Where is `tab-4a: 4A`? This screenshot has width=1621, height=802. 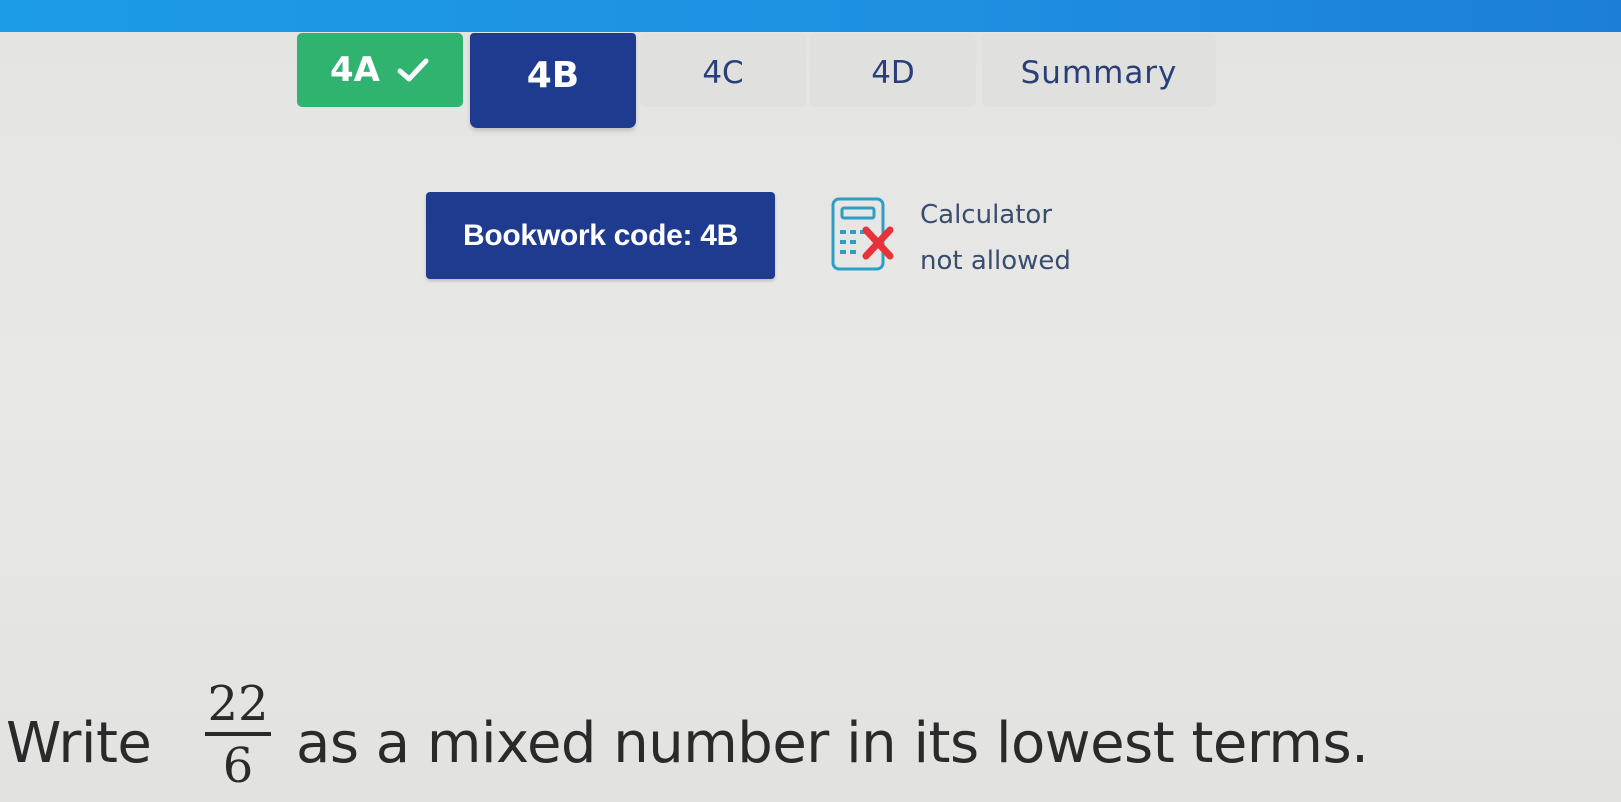 tab-4a: 4A is located at coordinates (380, 70).